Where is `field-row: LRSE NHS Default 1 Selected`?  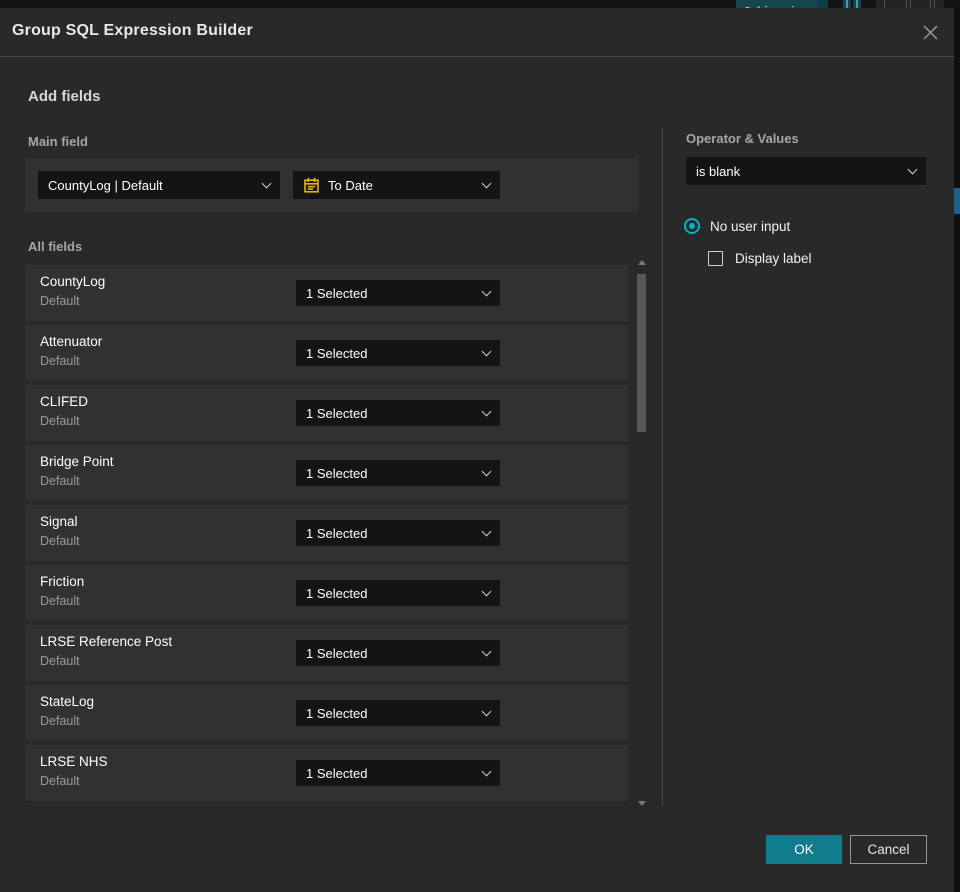 field-row: LRSE NHS Default 1 Selected is located at coordinates (326, 773).